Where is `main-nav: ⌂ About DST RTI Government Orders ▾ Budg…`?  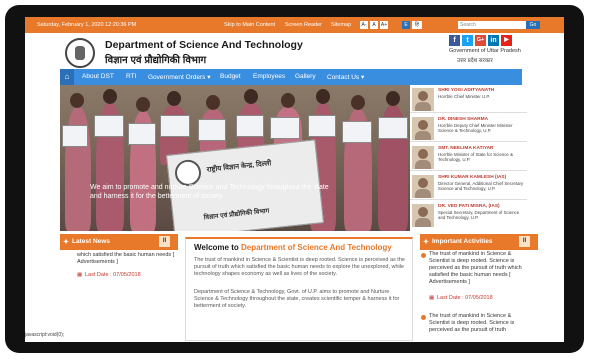 main-nav: ⌂ About DST RTI Government Orders ▾ Budg… is located at coordinates (291, 77).